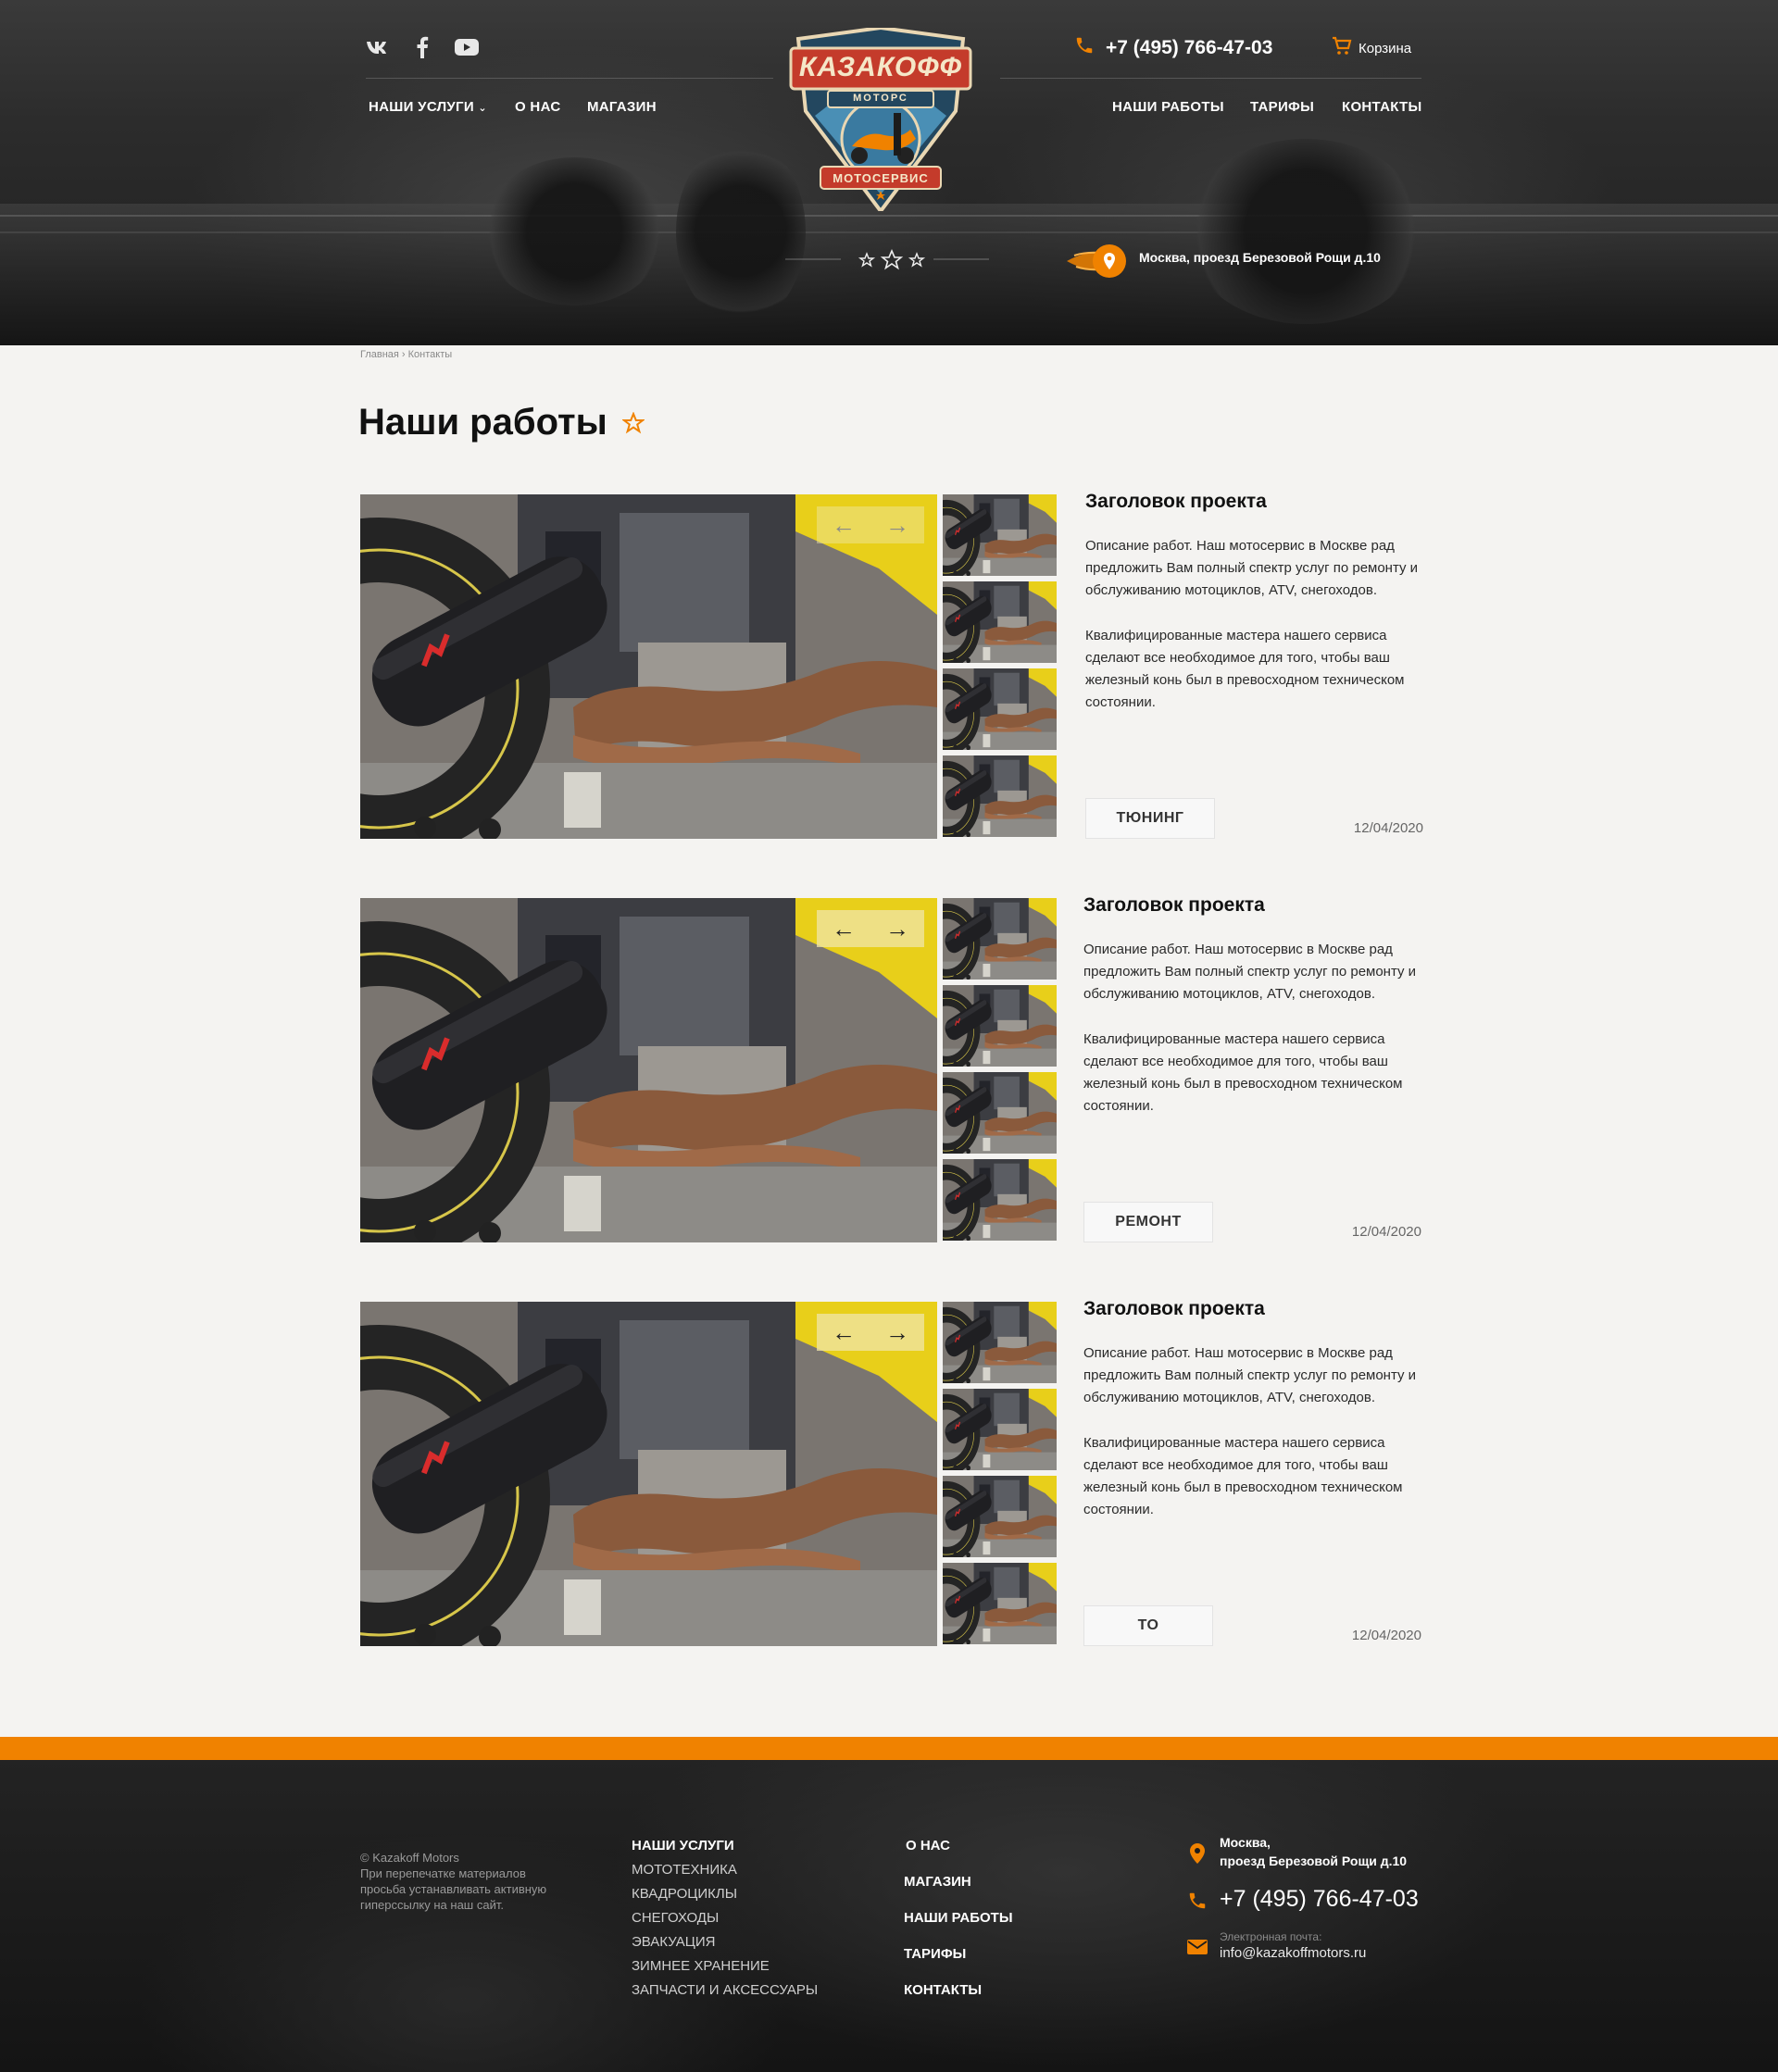  Describe the element at coordinates (632, 422) in the screenshot. I see `star-icon` at that location.